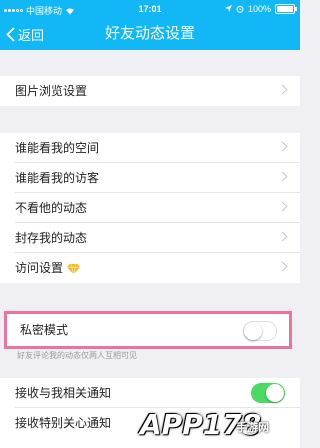 The width and height of the screenshot is (320, 448). Describe the element at coordinates (157, 268) in the screenshot. I see `access-settings-row: 访问设置` at that location.